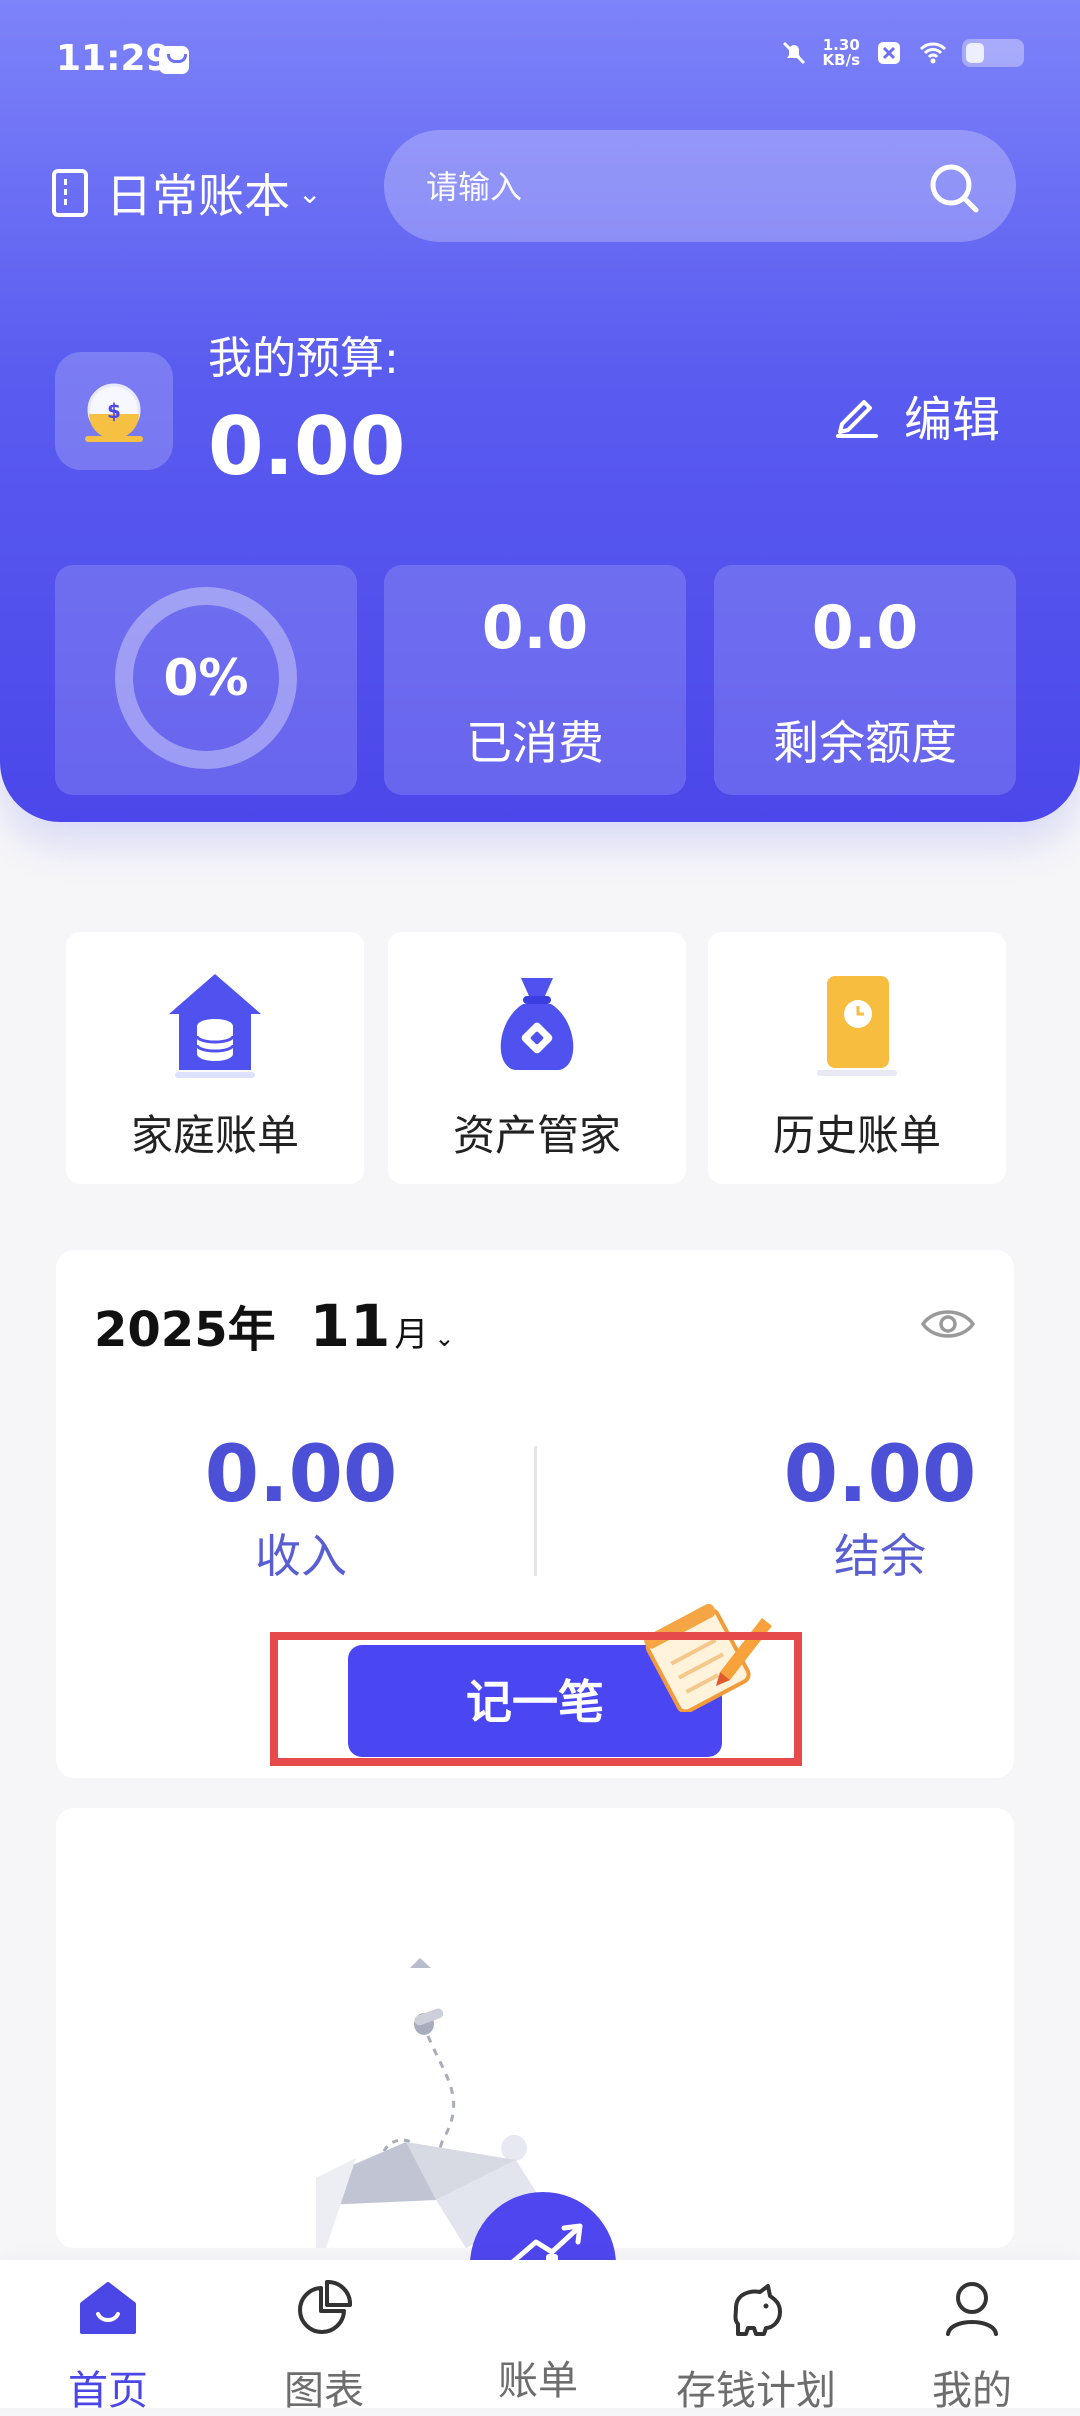 This screenshot has width=1080, height=2416. I want to click on progress-ring: 0%, so click(206, 678).